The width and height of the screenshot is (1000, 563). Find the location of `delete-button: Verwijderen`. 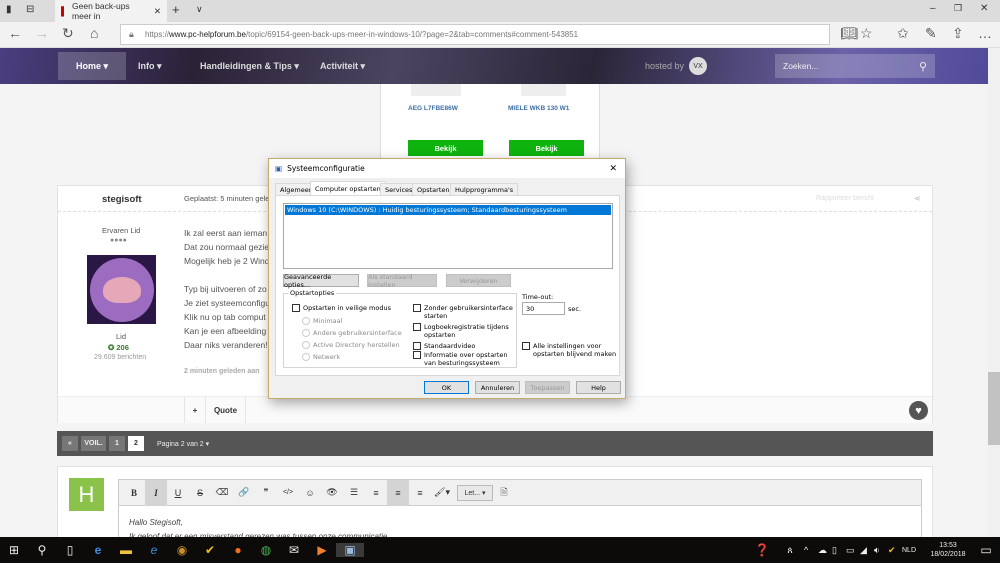

delete-button: Verwijderen is located at coordinates (478, 280).